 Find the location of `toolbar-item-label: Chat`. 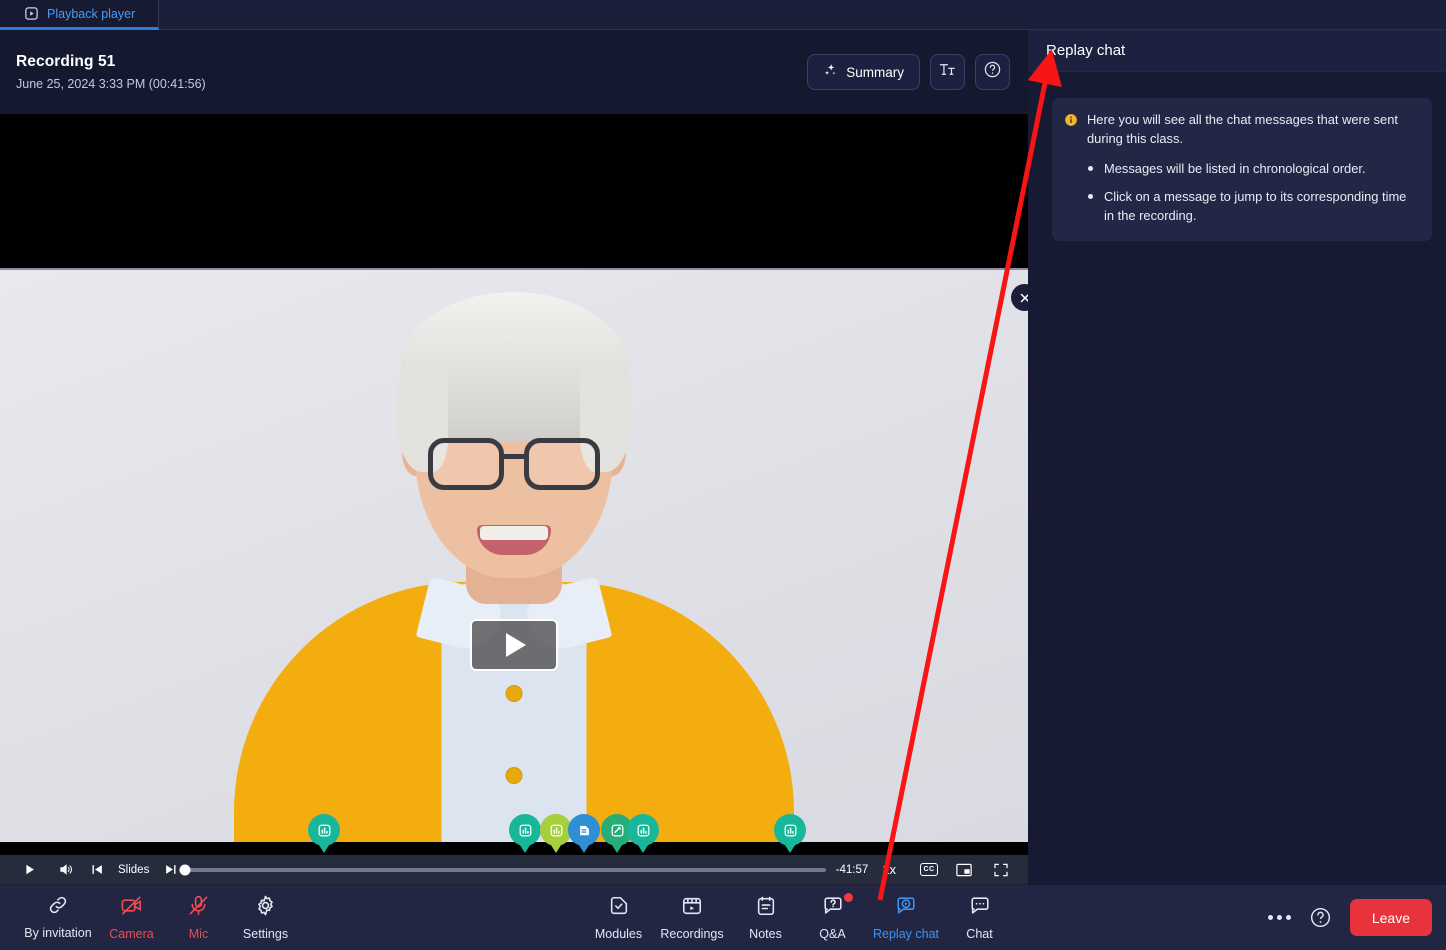

toolbar-item-label: Chat is located at coordinates (979, 933).